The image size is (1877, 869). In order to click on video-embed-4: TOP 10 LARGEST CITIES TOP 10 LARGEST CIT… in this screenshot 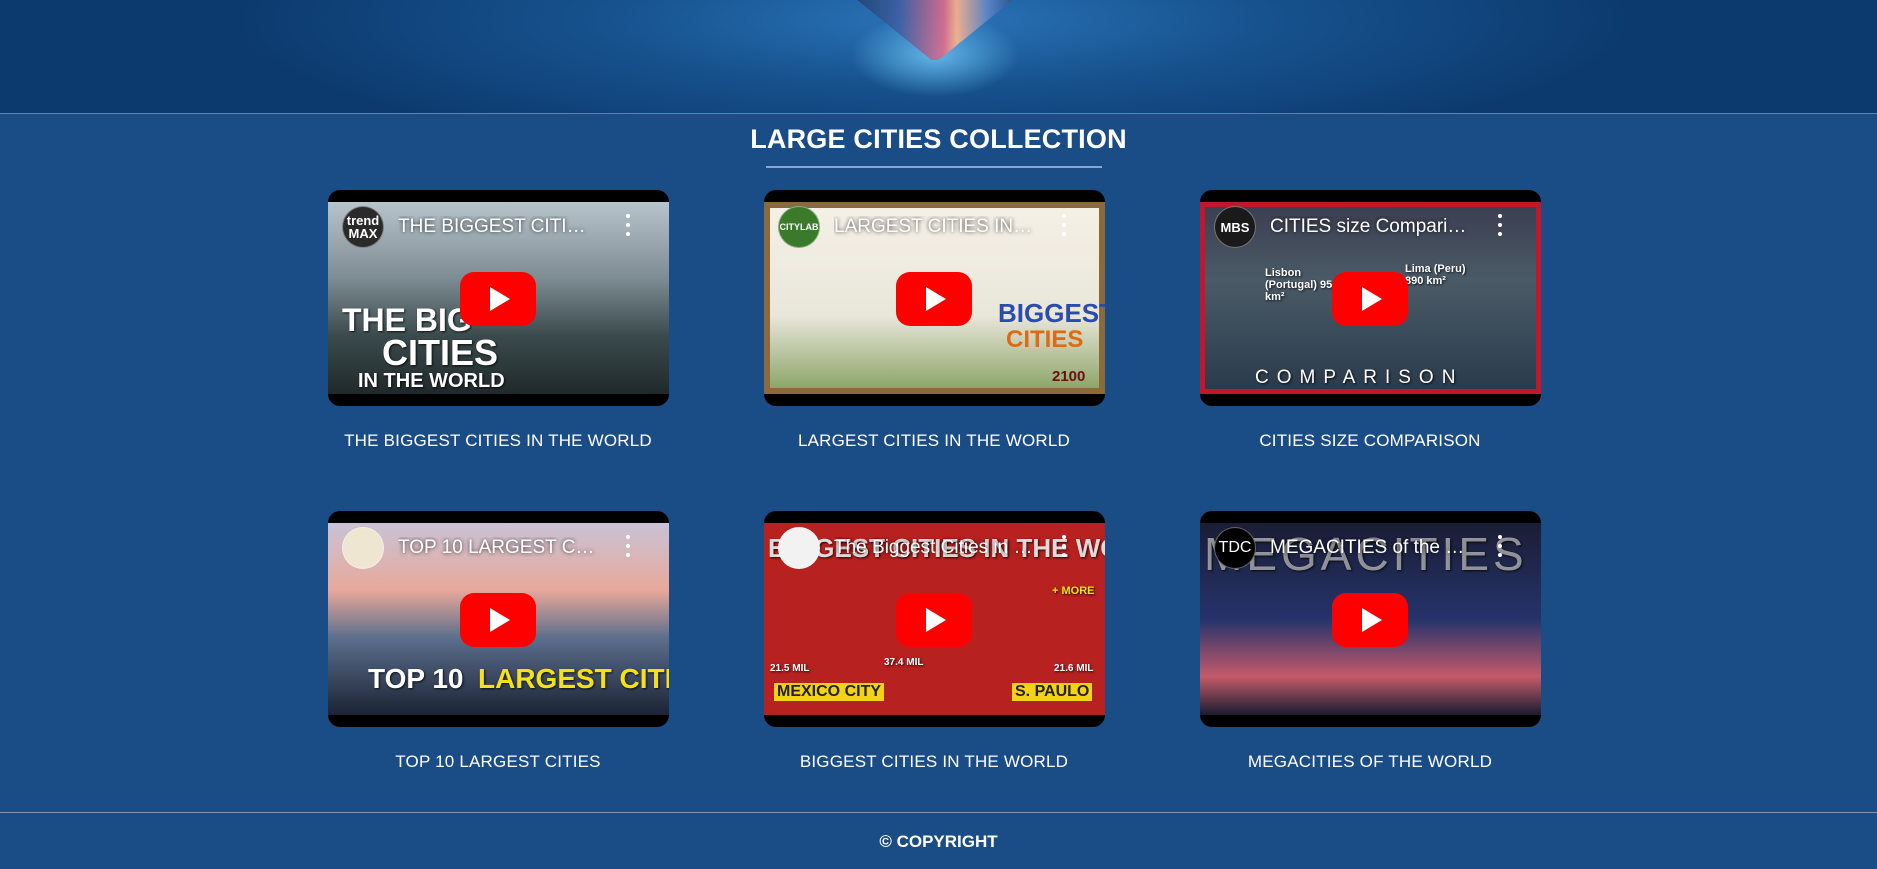, I will do `click(498, 619)`.